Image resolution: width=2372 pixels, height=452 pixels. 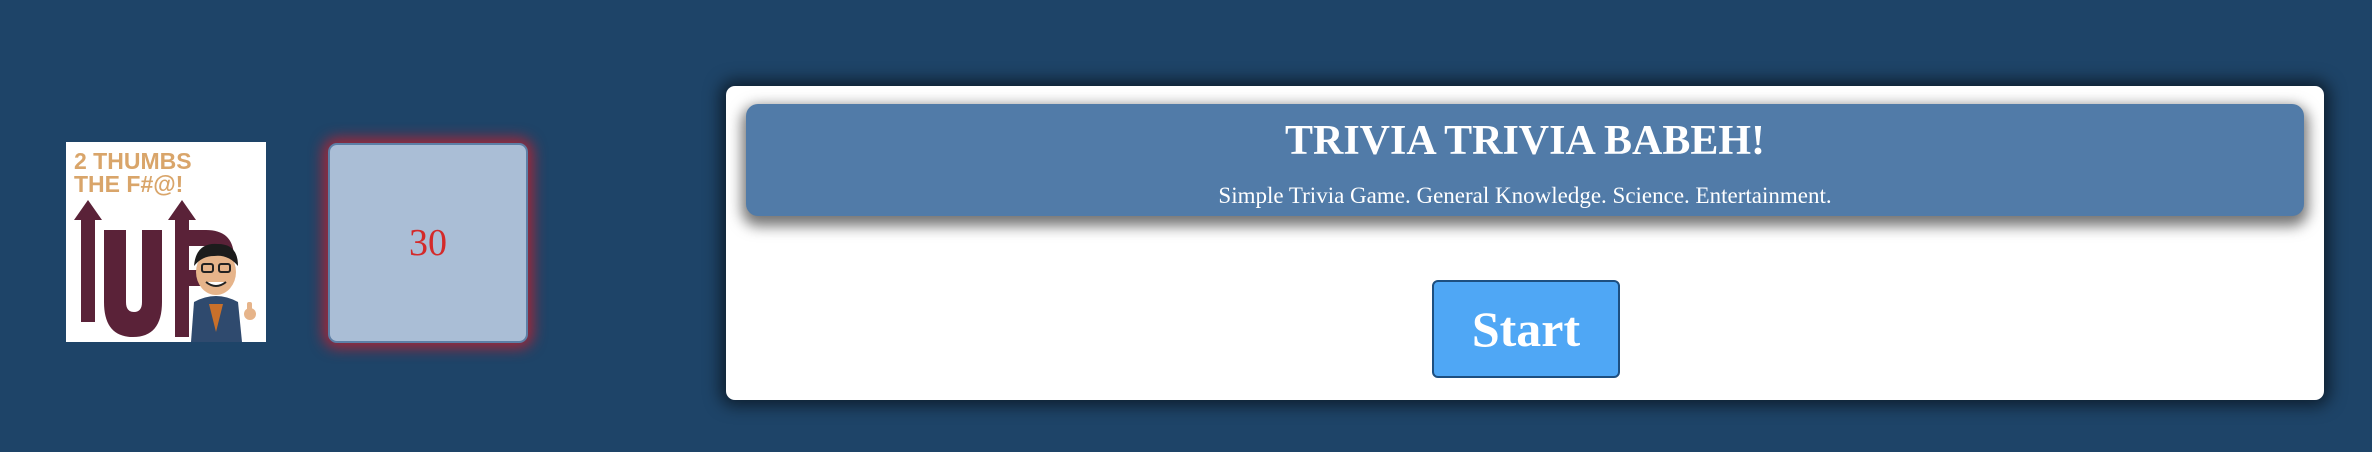 I want to click on countdown-timer: 30, so click(x=428, y=243).